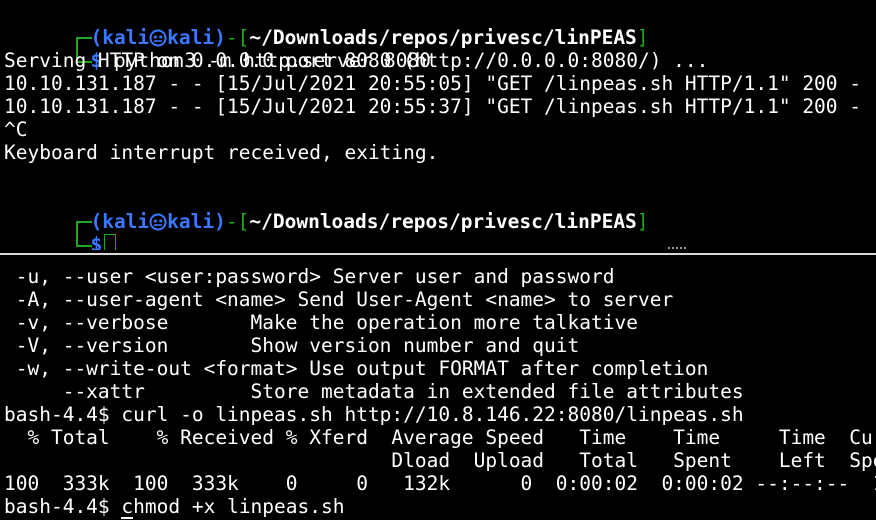 This screenshot has width=876, height=520. I want to click on curl-progress-header: Dload Upload Total Spent Left Speed, so click(440, 460).